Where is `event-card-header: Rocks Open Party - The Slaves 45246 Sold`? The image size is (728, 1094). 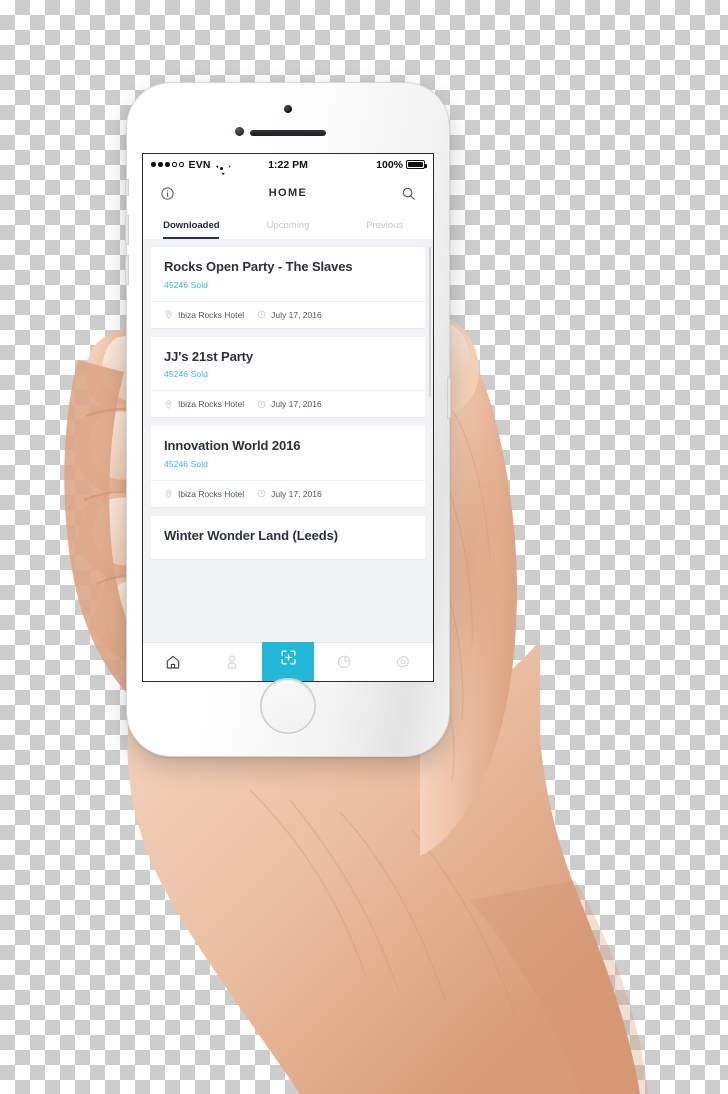
event-card-header: Rocks Open Party - The Slaves 45246 Sold is located at coordinates (288, 274).